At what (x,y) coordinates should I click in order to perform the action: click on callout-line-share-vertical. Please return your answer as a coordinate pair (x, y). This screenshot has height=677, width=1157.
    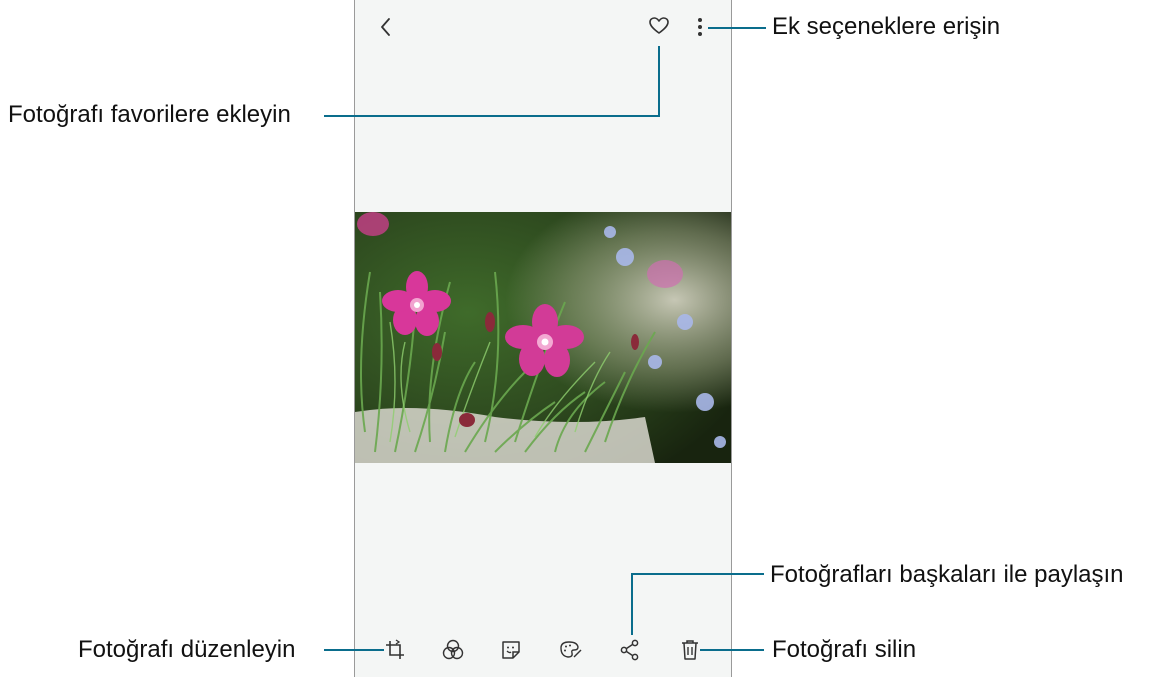
    Looking at the image, I should click on (632, 604).